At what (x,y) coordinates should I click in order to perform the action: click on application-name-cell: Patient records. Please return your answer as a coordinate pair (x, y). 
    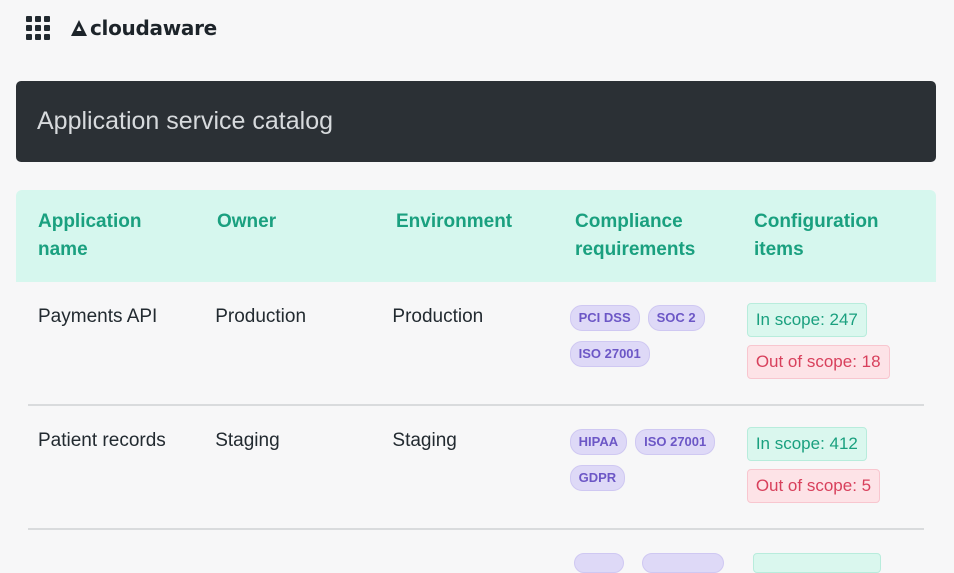
    Looking at the image, I should click on (126, 477).